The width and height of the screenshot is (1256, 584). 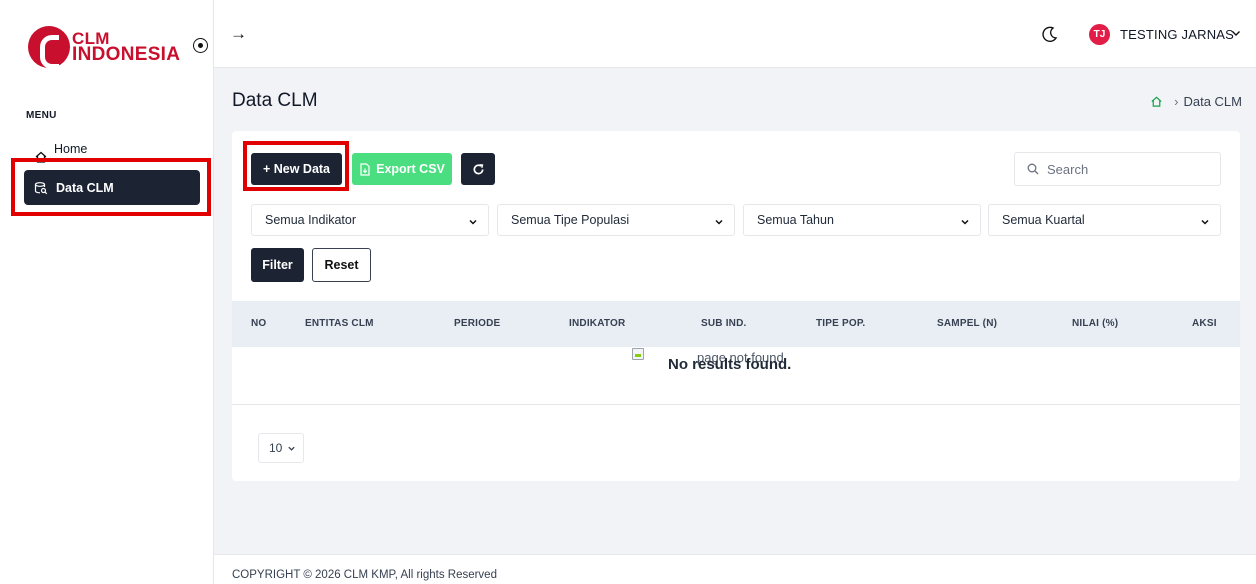 I want to click on column-header-entitas: ENTITAS CLM, so click(x=339, y=323).